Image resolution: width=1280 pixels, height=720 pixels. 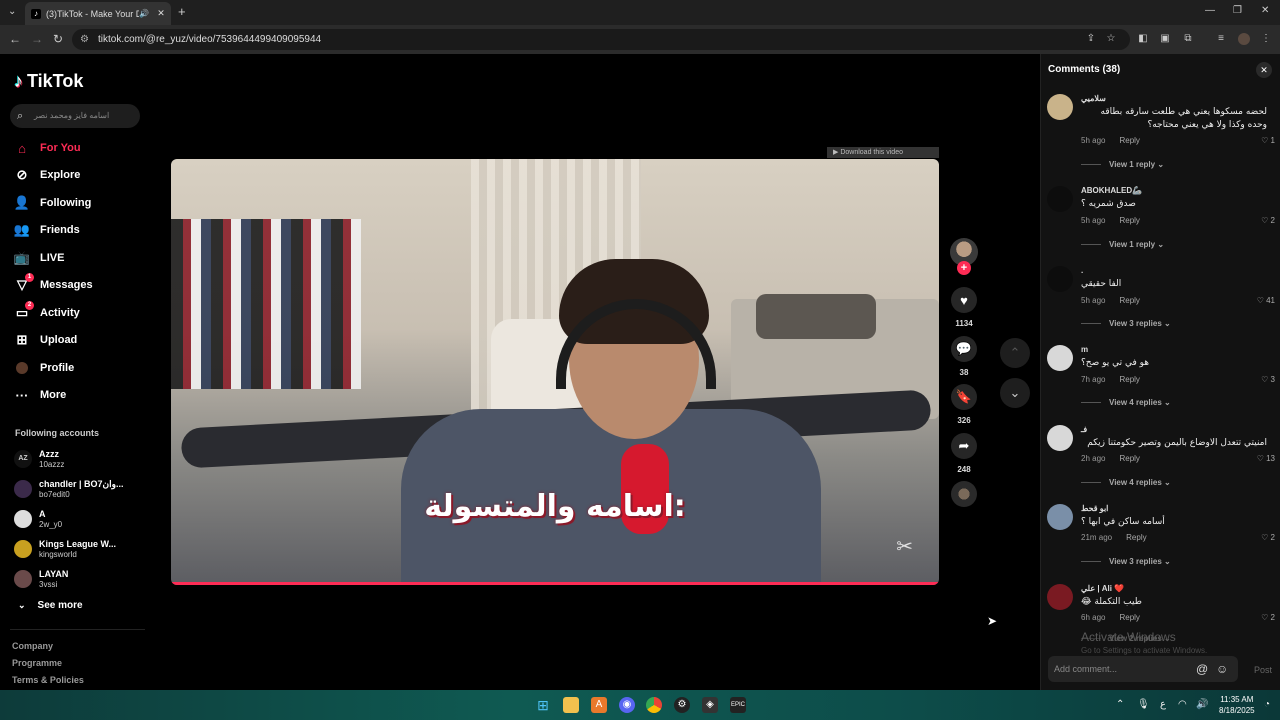 I want to click on browser-tab: ♪ (3)TikTok - Make Your Day 🔊 ✕, so click(x=98, y=13).